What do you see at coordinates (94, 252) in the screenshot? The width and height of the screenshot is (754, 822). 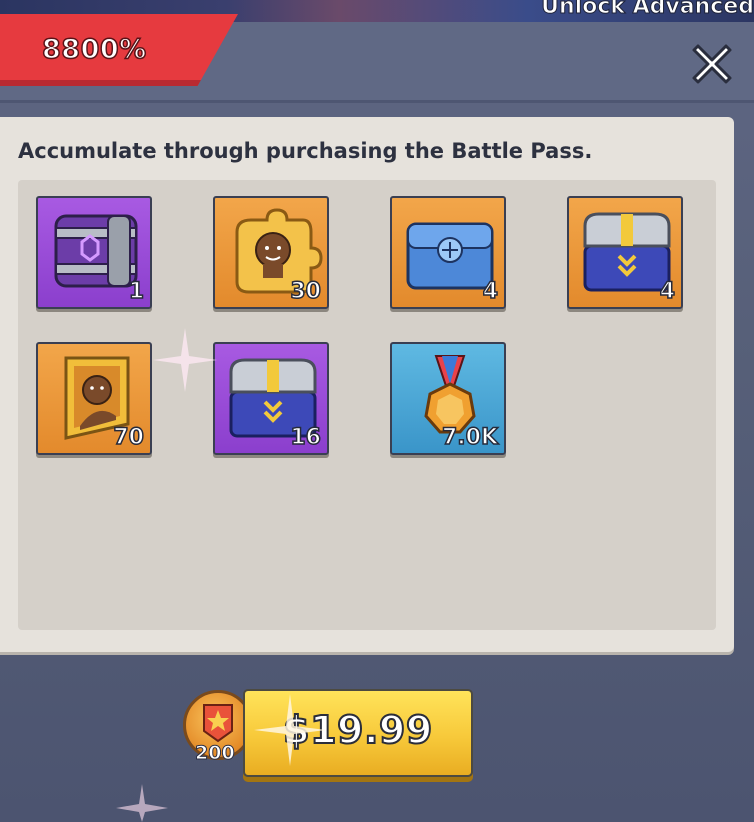 I see `reward-item: 1` at bounding box center [94, 252].